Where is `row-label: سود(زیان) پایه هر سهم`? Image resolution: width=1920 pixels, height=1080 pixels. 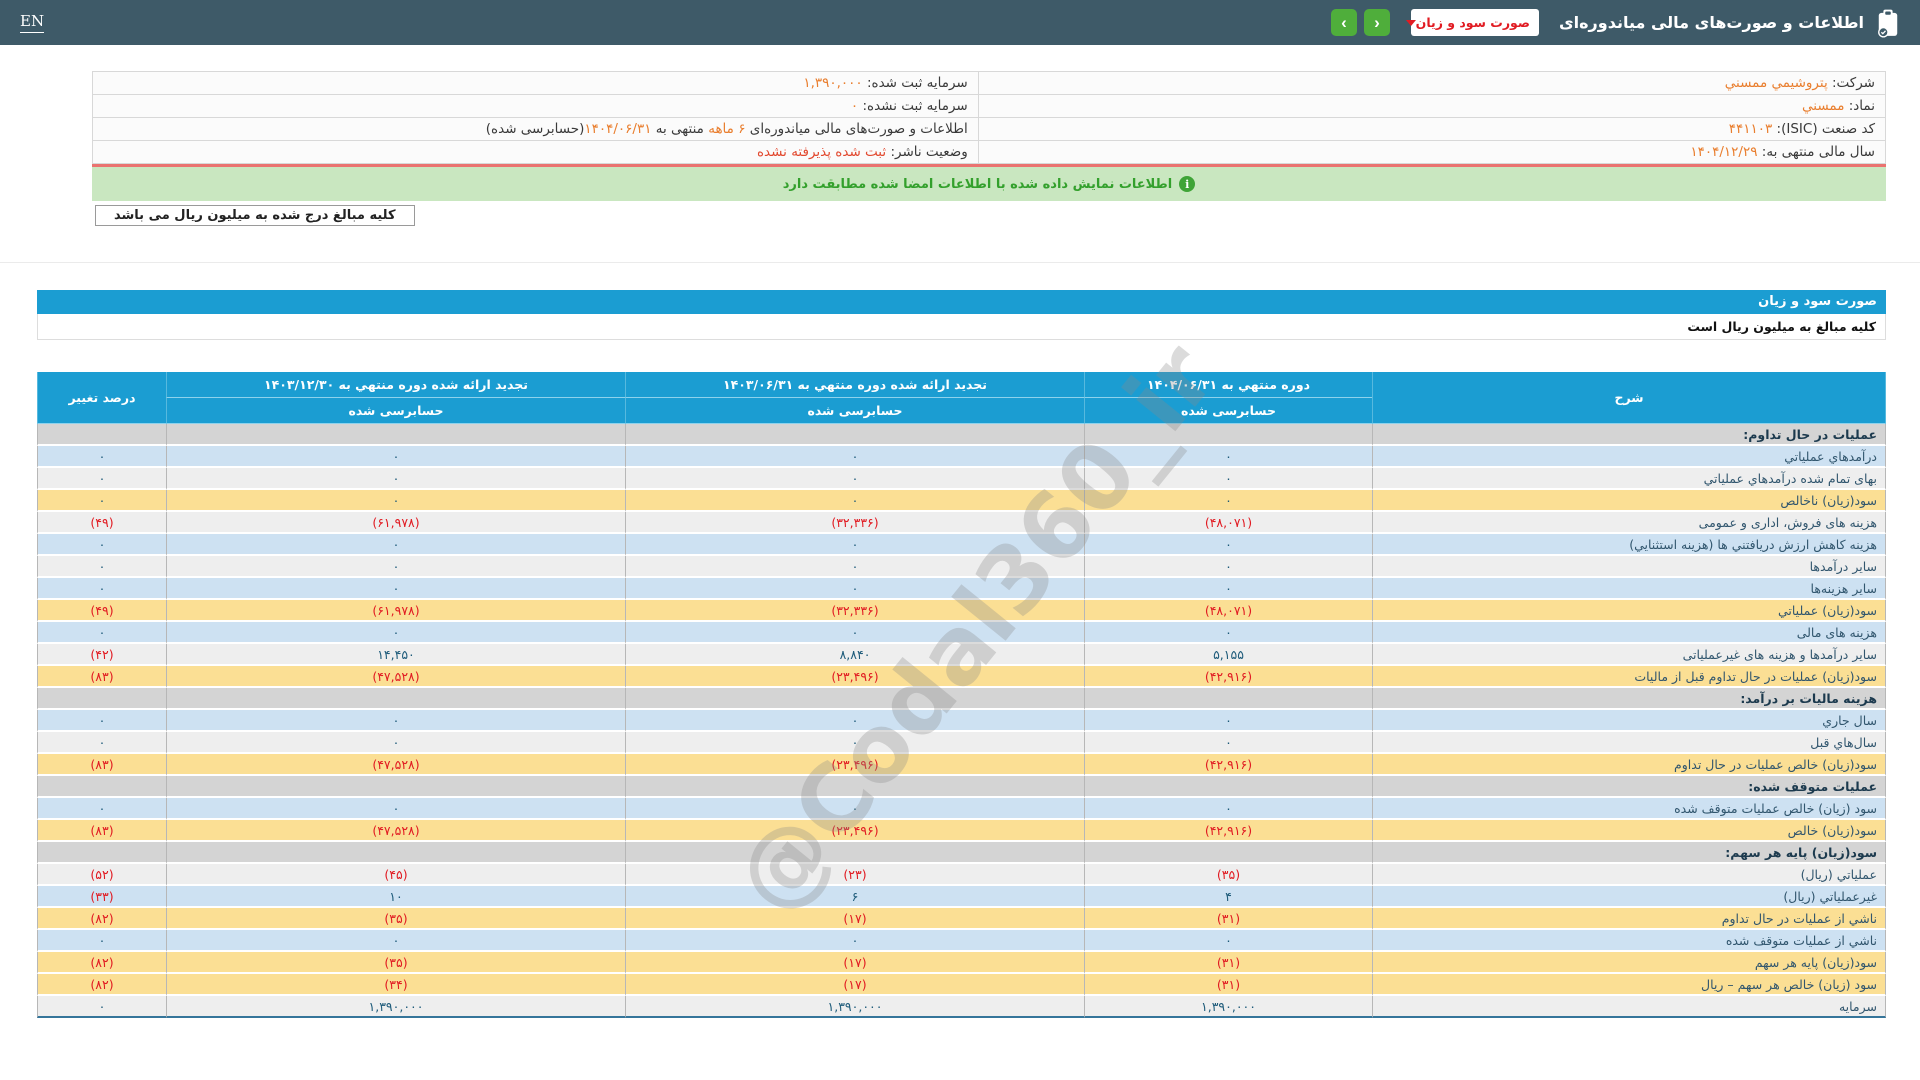
row-label: سود(زیان) پایه هر سهم is located at coordinates (1629, 963).